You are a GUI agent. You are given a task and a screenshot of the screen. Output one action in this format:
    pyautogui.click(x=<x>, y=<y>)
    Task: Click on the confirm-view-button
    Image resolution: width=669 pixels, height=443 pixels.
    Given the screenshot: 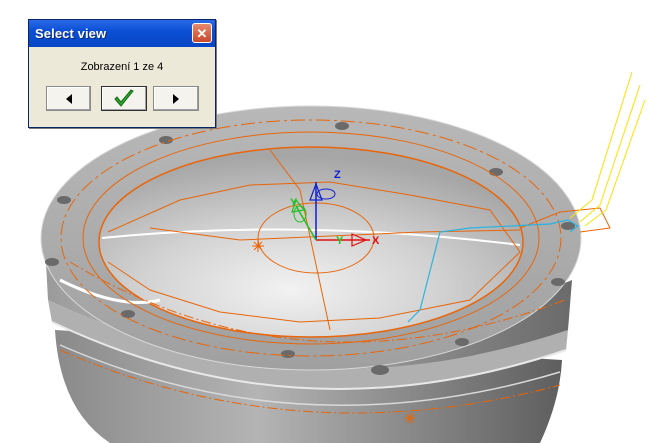 What is the action you would take?
    pyautogui.click(x=124, y=98)
    